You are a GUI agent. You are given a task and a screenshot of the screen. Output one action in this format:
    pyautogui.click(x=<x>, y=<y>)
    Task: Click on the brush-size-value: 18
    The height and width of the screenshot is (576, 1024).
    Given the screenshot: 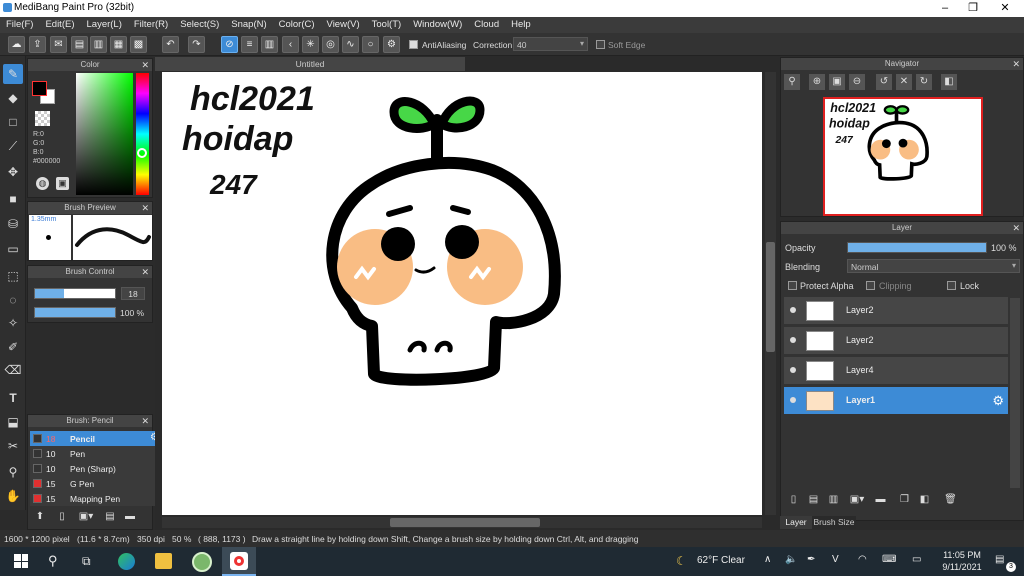 What is the action you would take?
    pyautogui.click(x=133, y=293)
    